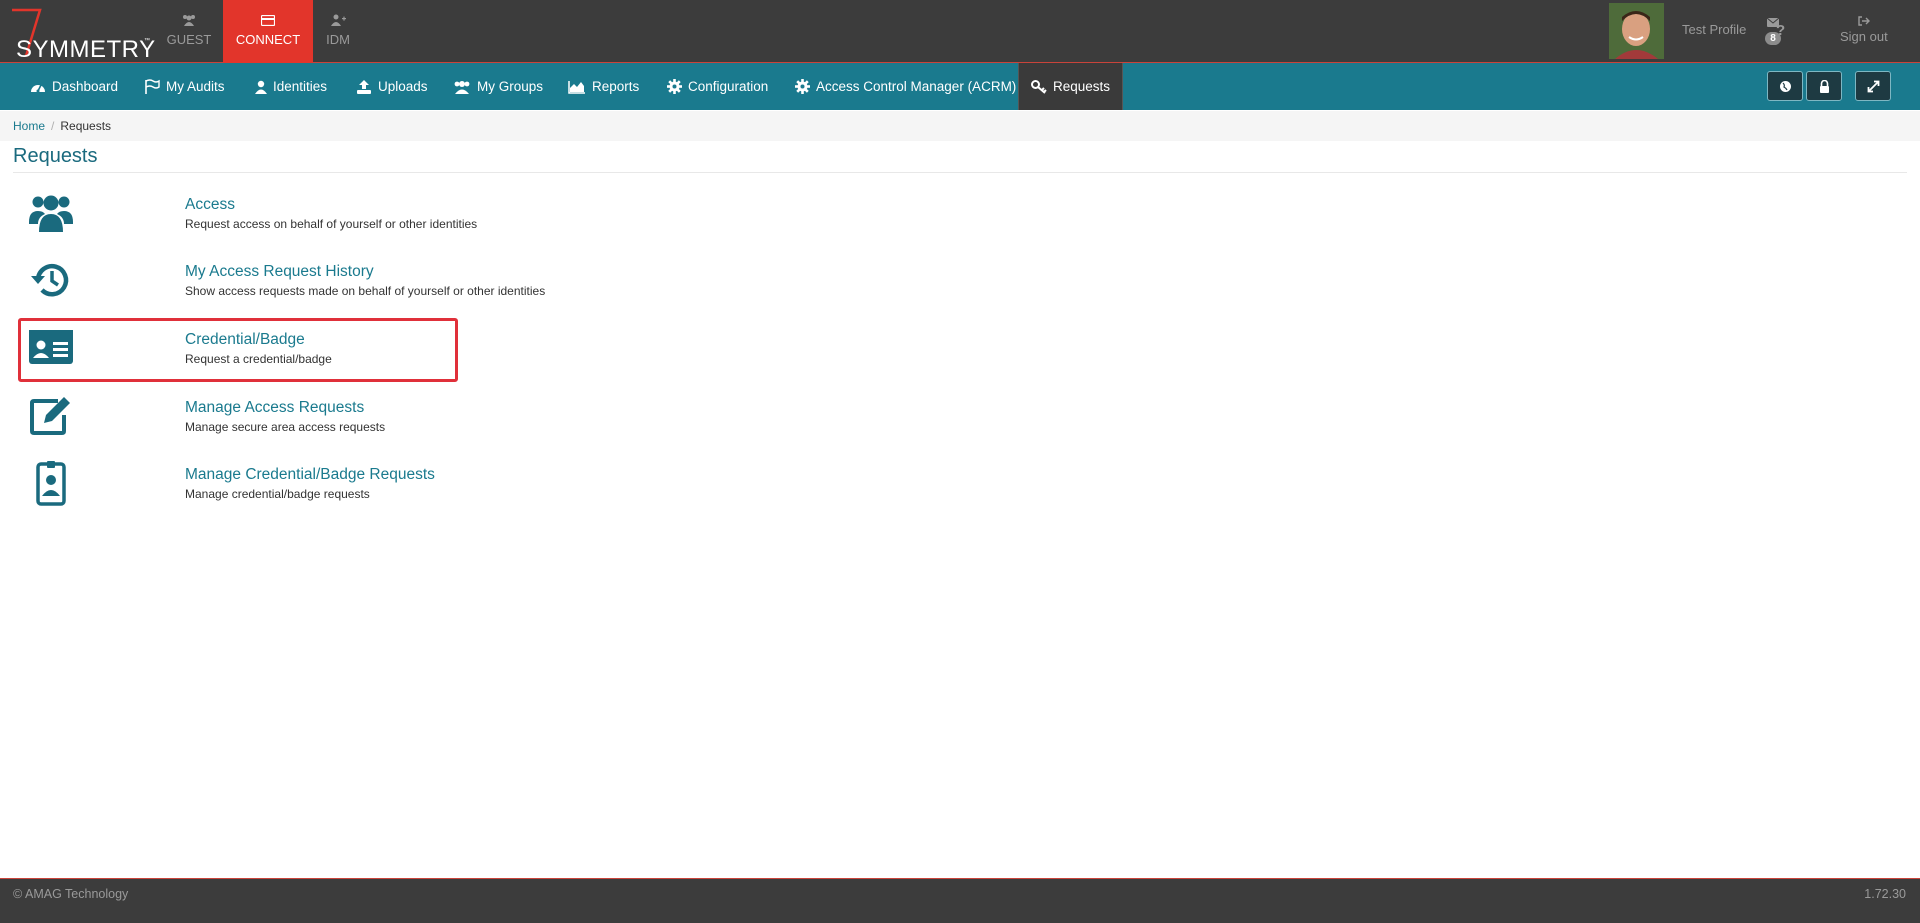 The width and height of the screenshot is (1920, 923). I want to click on module-guest-label: GUEST, so click(189, 39).